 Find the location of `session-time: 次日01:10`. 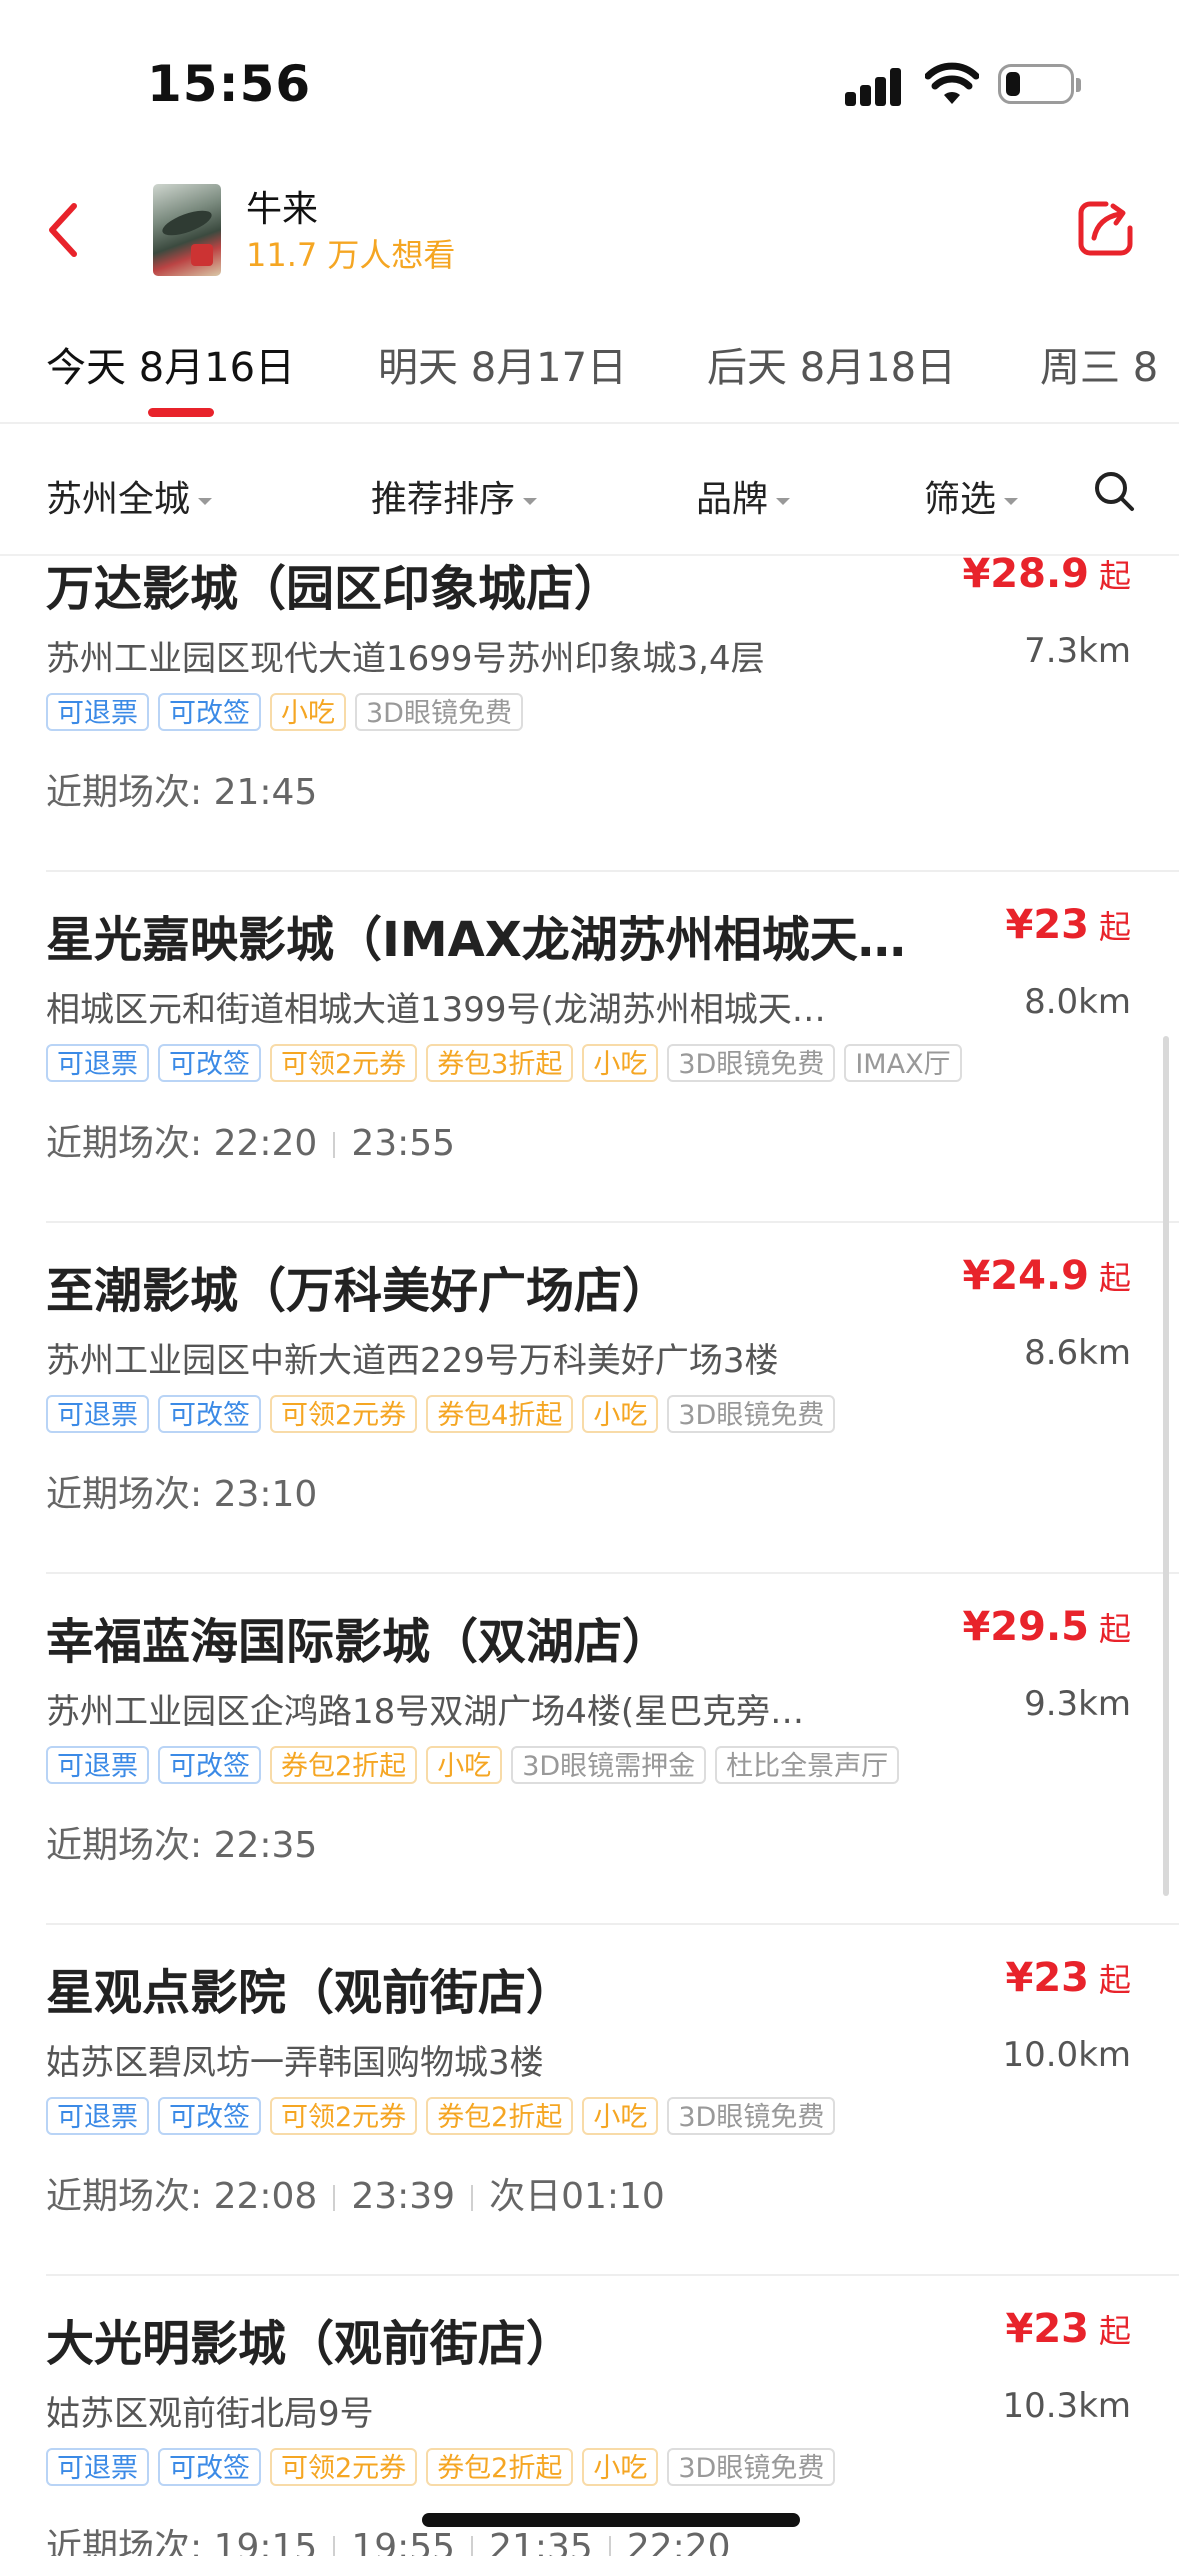

session-time: 次日01:10 is located at coordinates (577, 2196).